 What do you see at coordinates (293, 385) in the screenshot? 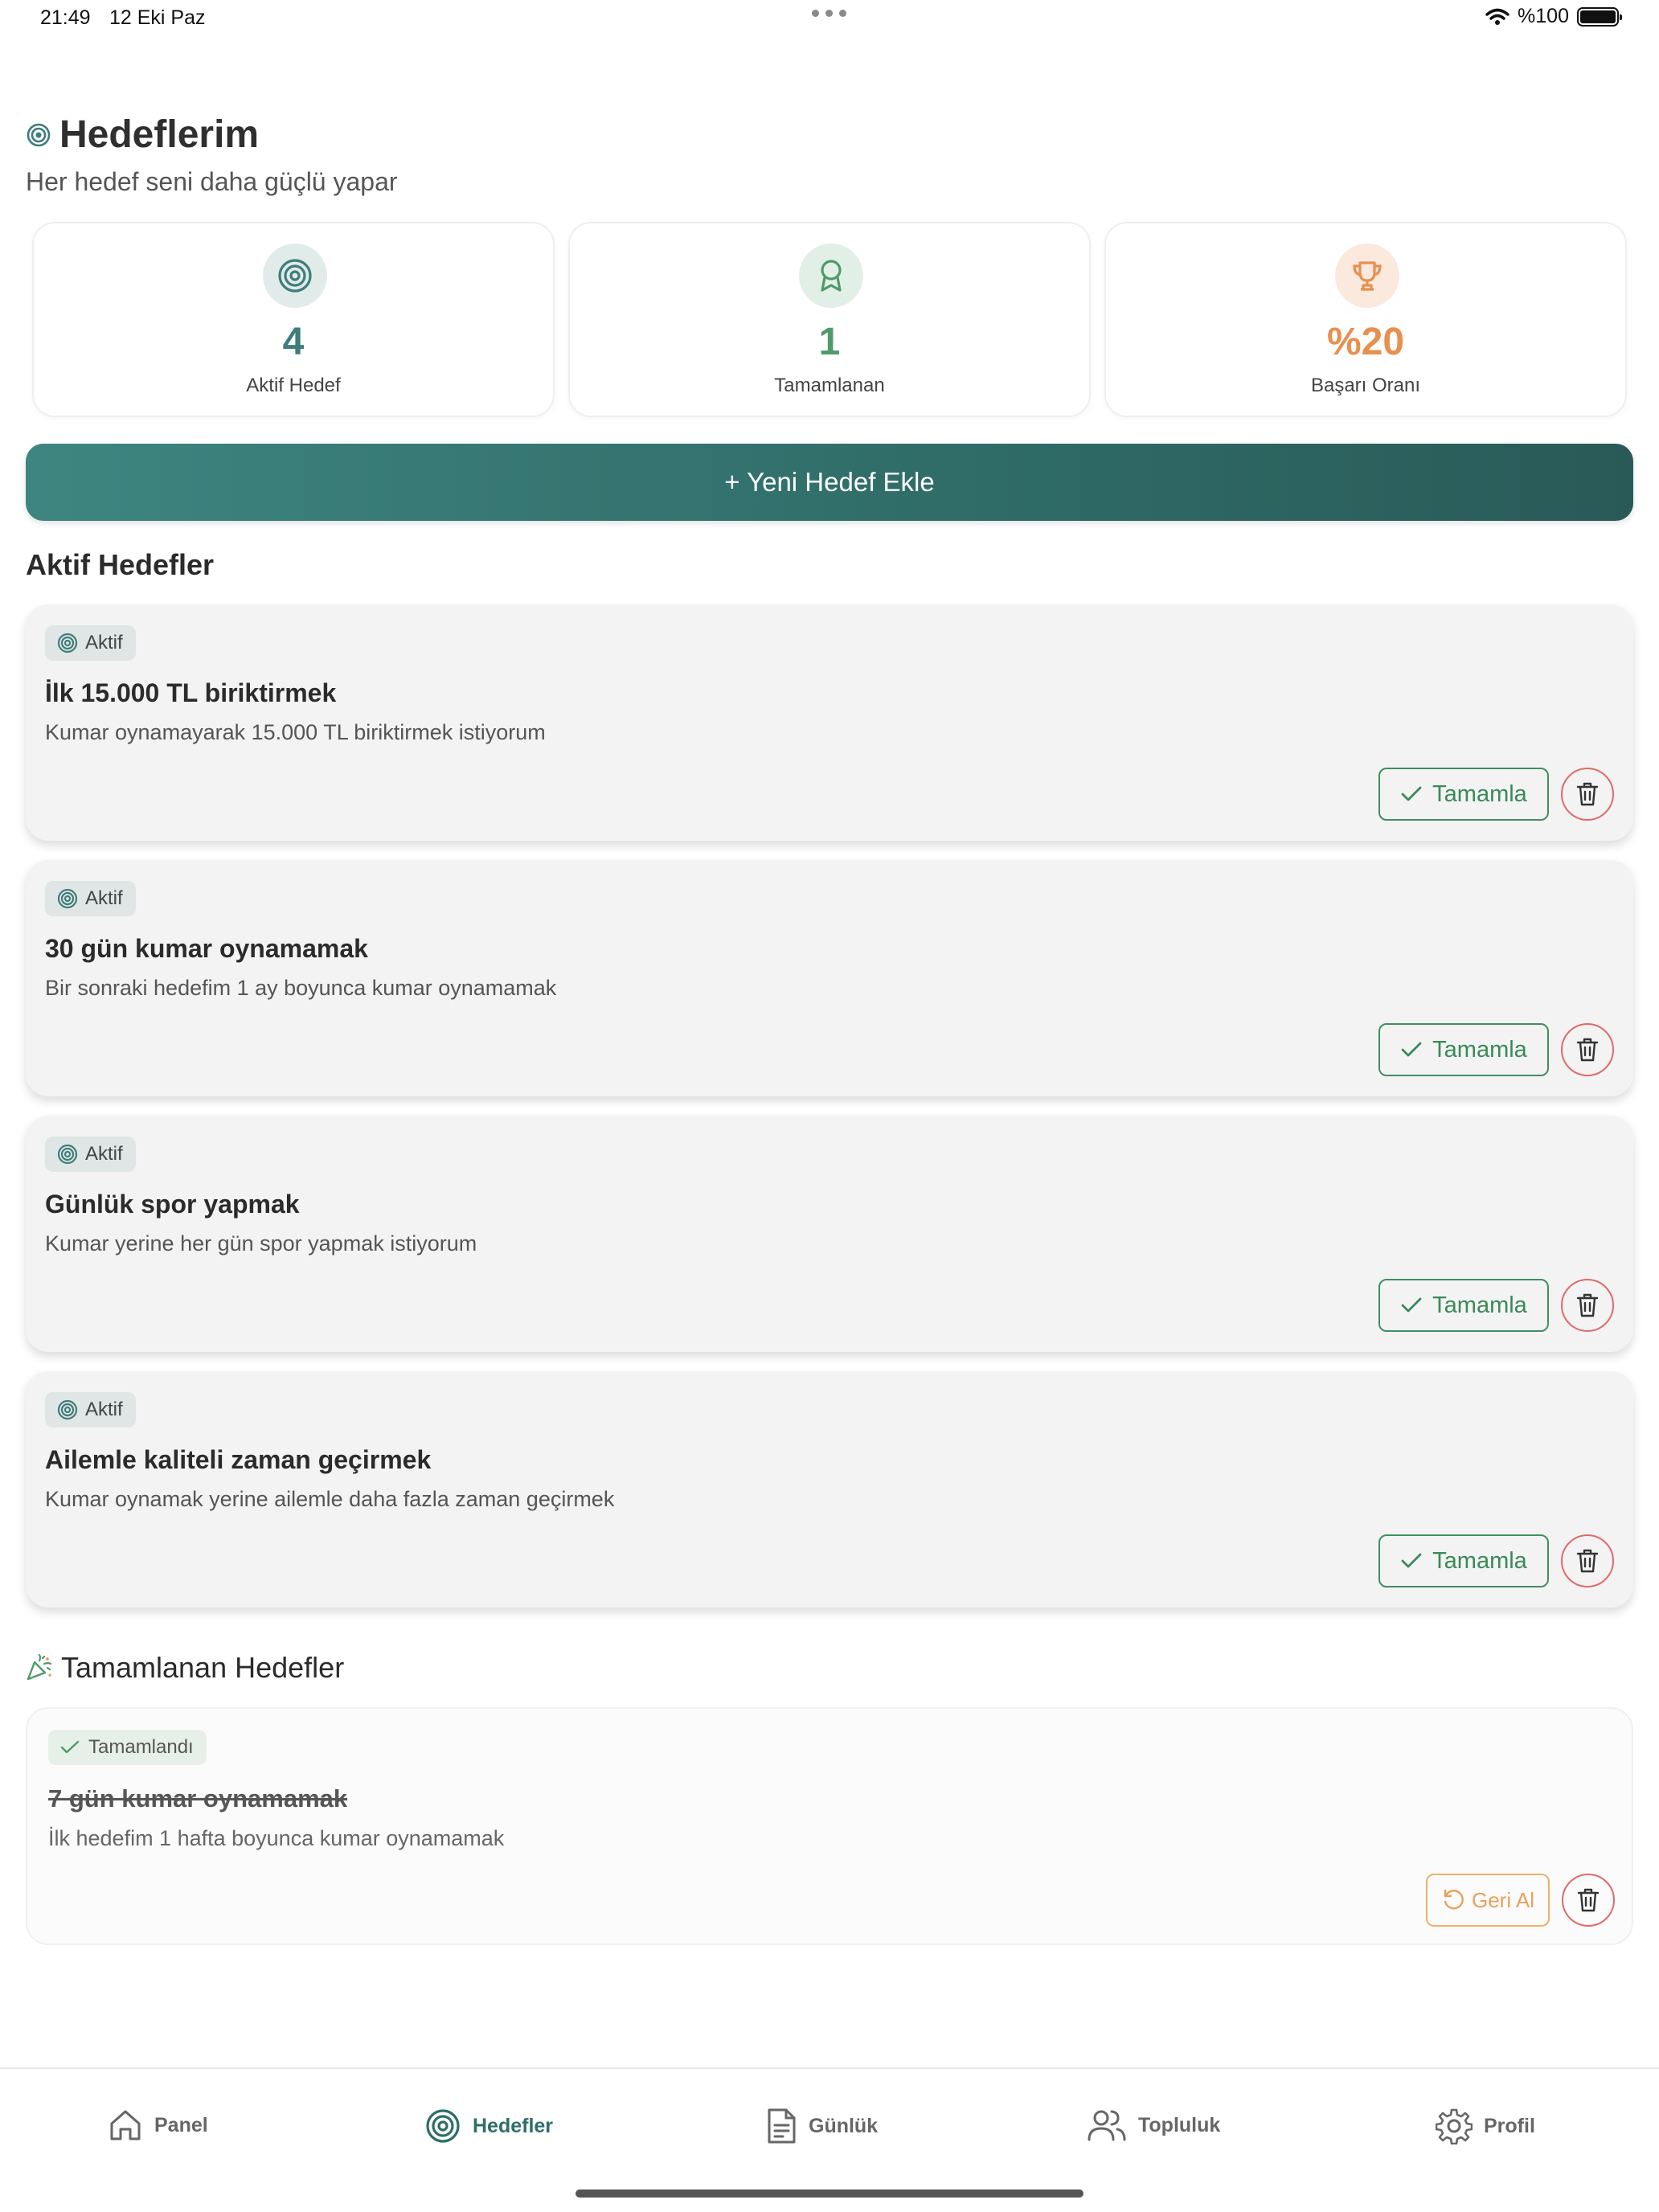
I see `stat-label: Aktif Hedef` at bounding box center [293, 385].